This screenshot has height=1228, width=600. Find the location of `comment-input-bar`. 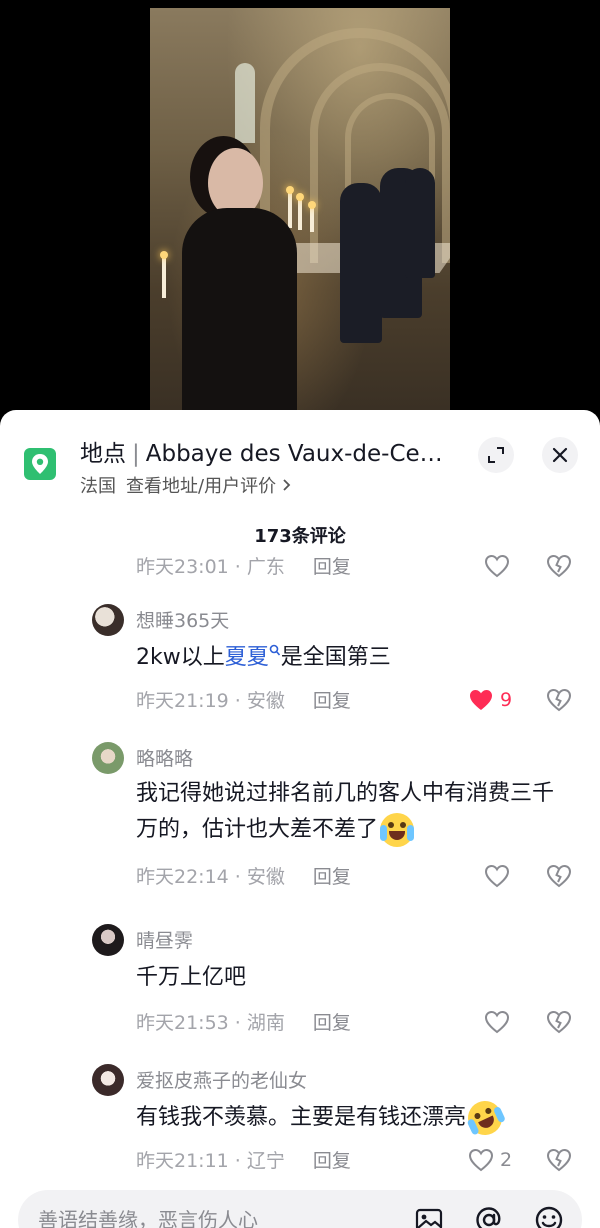

comment-input-bar is located at coordinates (300, 1209).